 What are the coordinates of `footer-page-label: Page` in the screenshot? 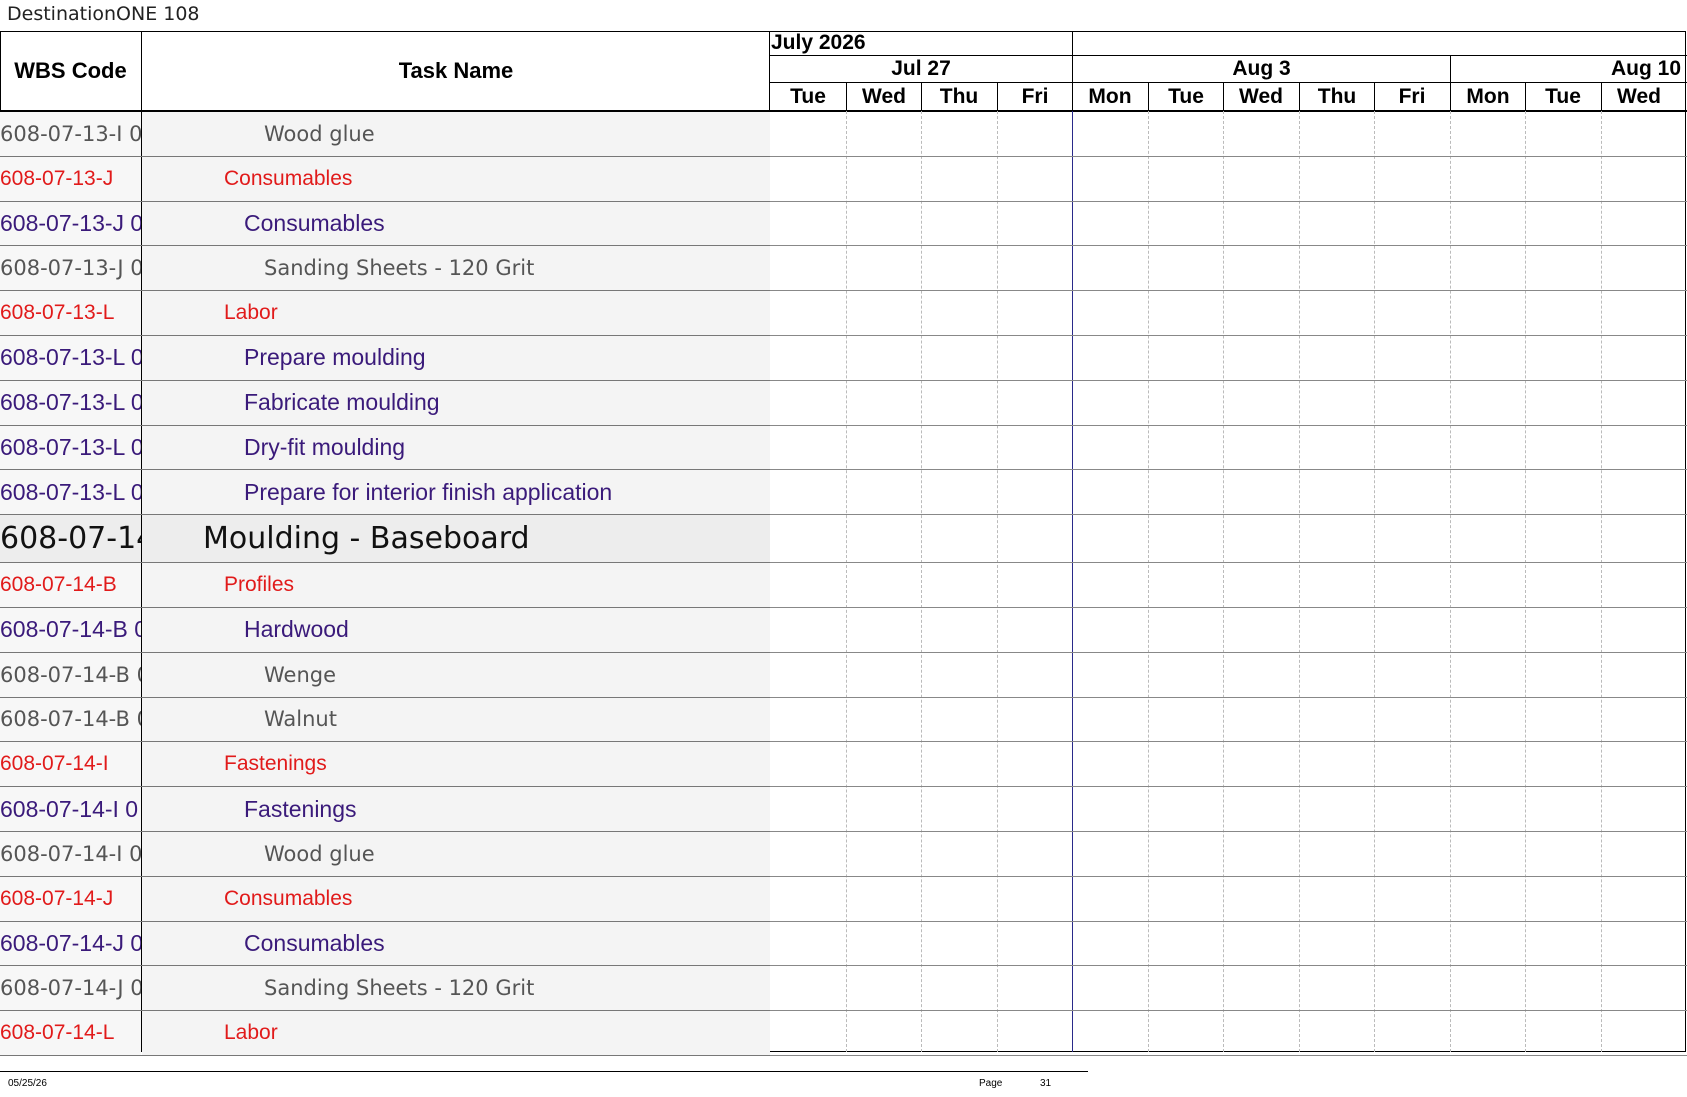 It's located at (991, 1083).